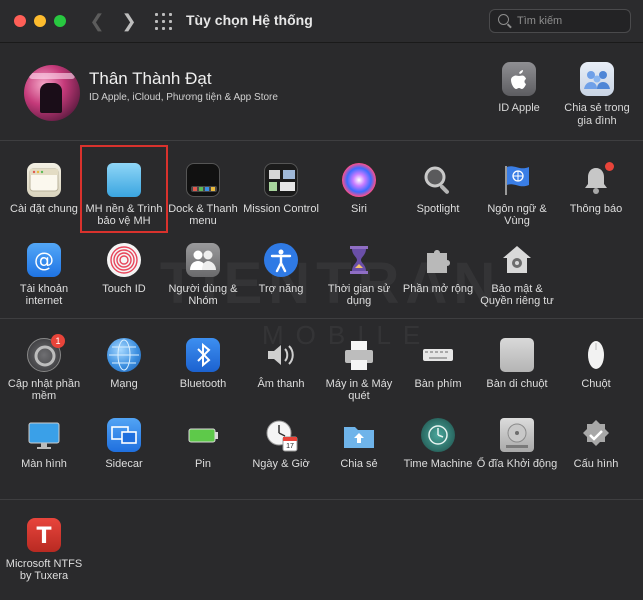 This screenshot has height=600, width=643. I want to click on sound-icon, so click(281, 355).